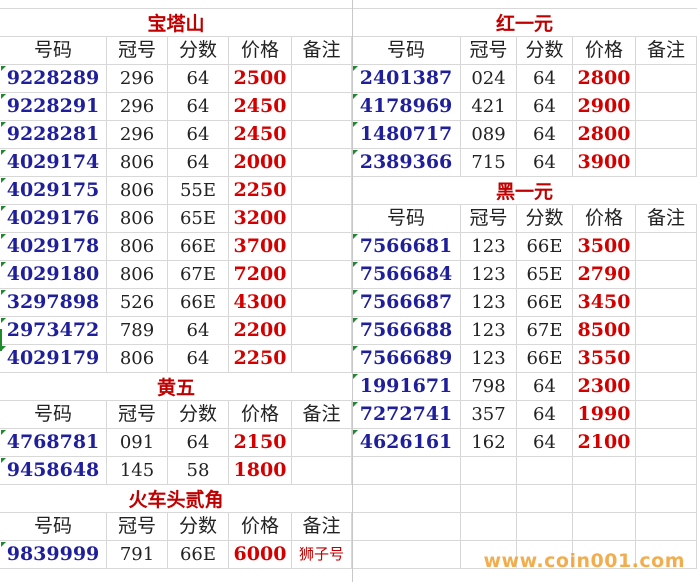  I want to click on score-cell: 65E, so click(545, 274).